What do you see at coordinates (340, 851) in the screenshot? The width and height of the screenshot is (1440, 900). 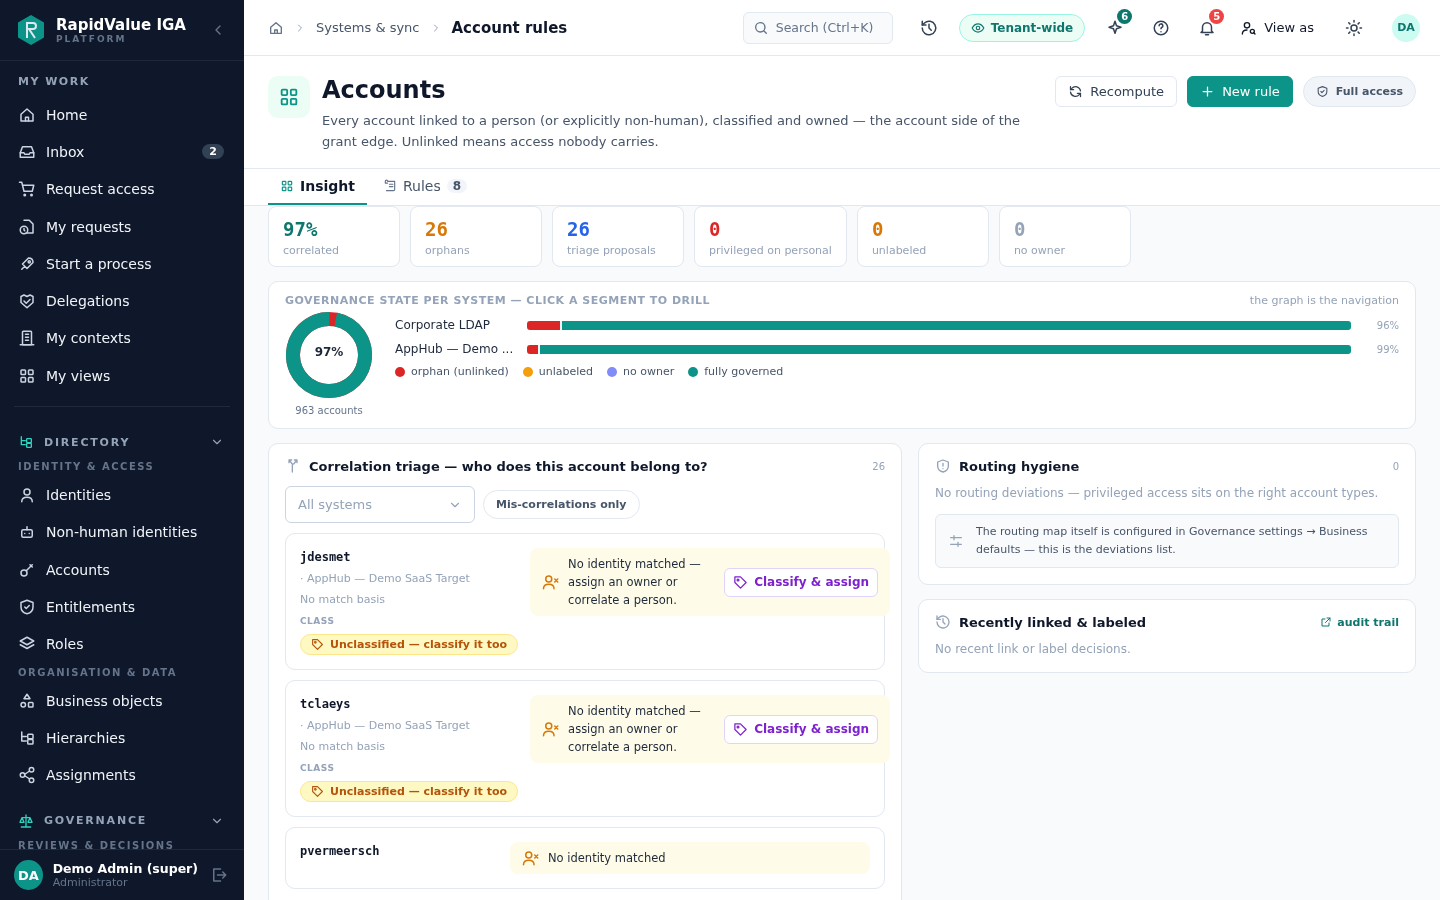 I see `account-name: pvermeersch` at bounding box center [340, 851].